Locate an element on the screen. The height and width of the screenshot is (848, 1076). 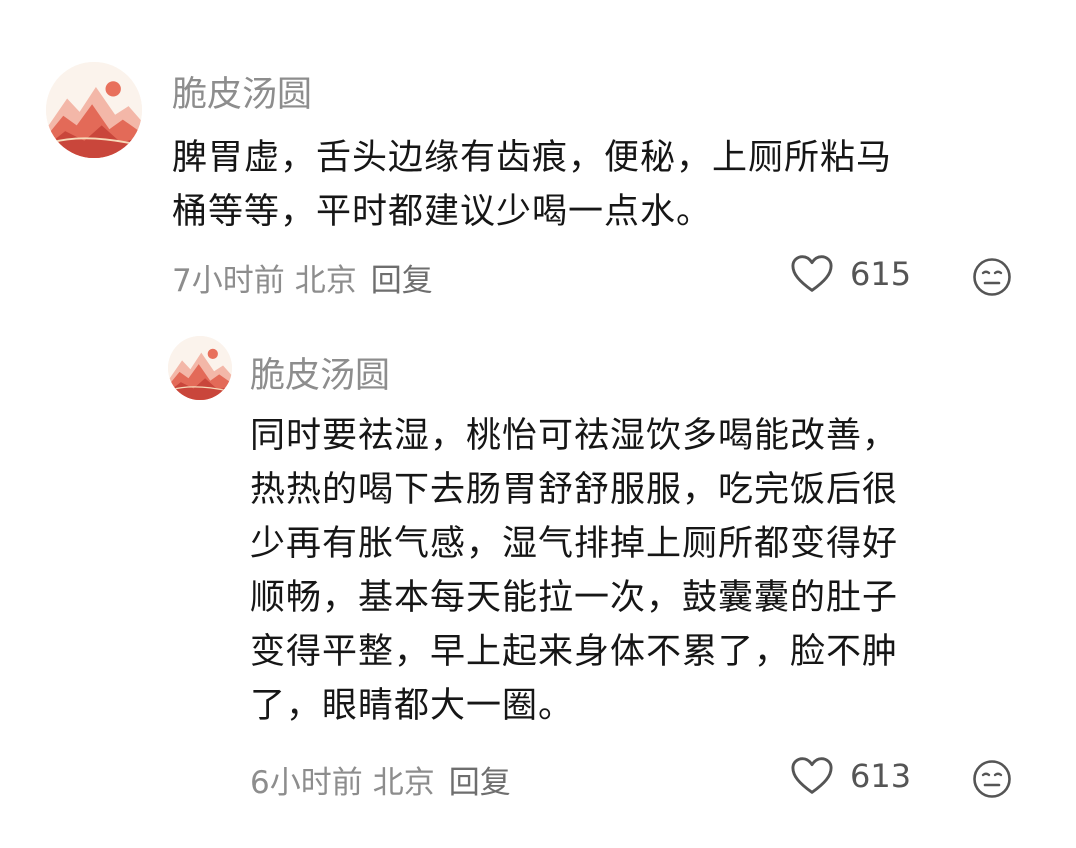
comment-text: 脾胃虚，舌头边缘有齿痕，便秘，上厕所粘马 桶等等，平时都建议少喝一点水。 is located at coordinates (602, 185).